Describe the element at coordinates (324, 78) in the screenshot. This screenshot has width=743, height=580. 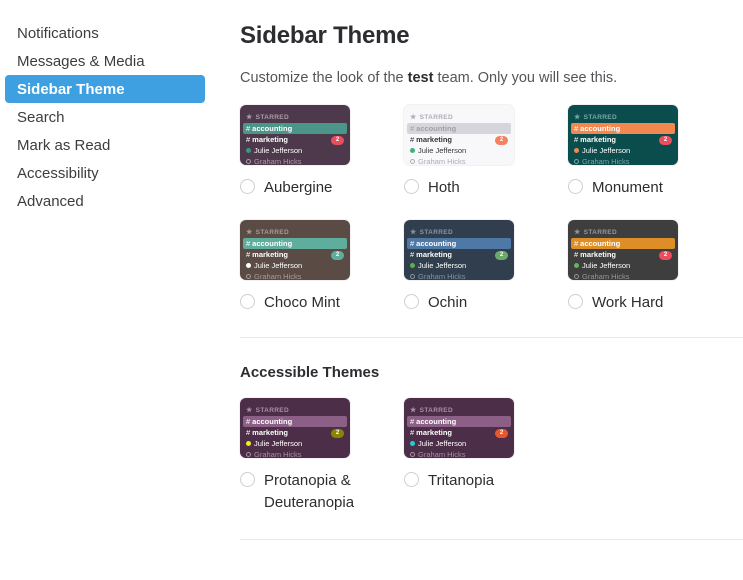
I see `page-description-prefix: Customize the look of the` at that location.